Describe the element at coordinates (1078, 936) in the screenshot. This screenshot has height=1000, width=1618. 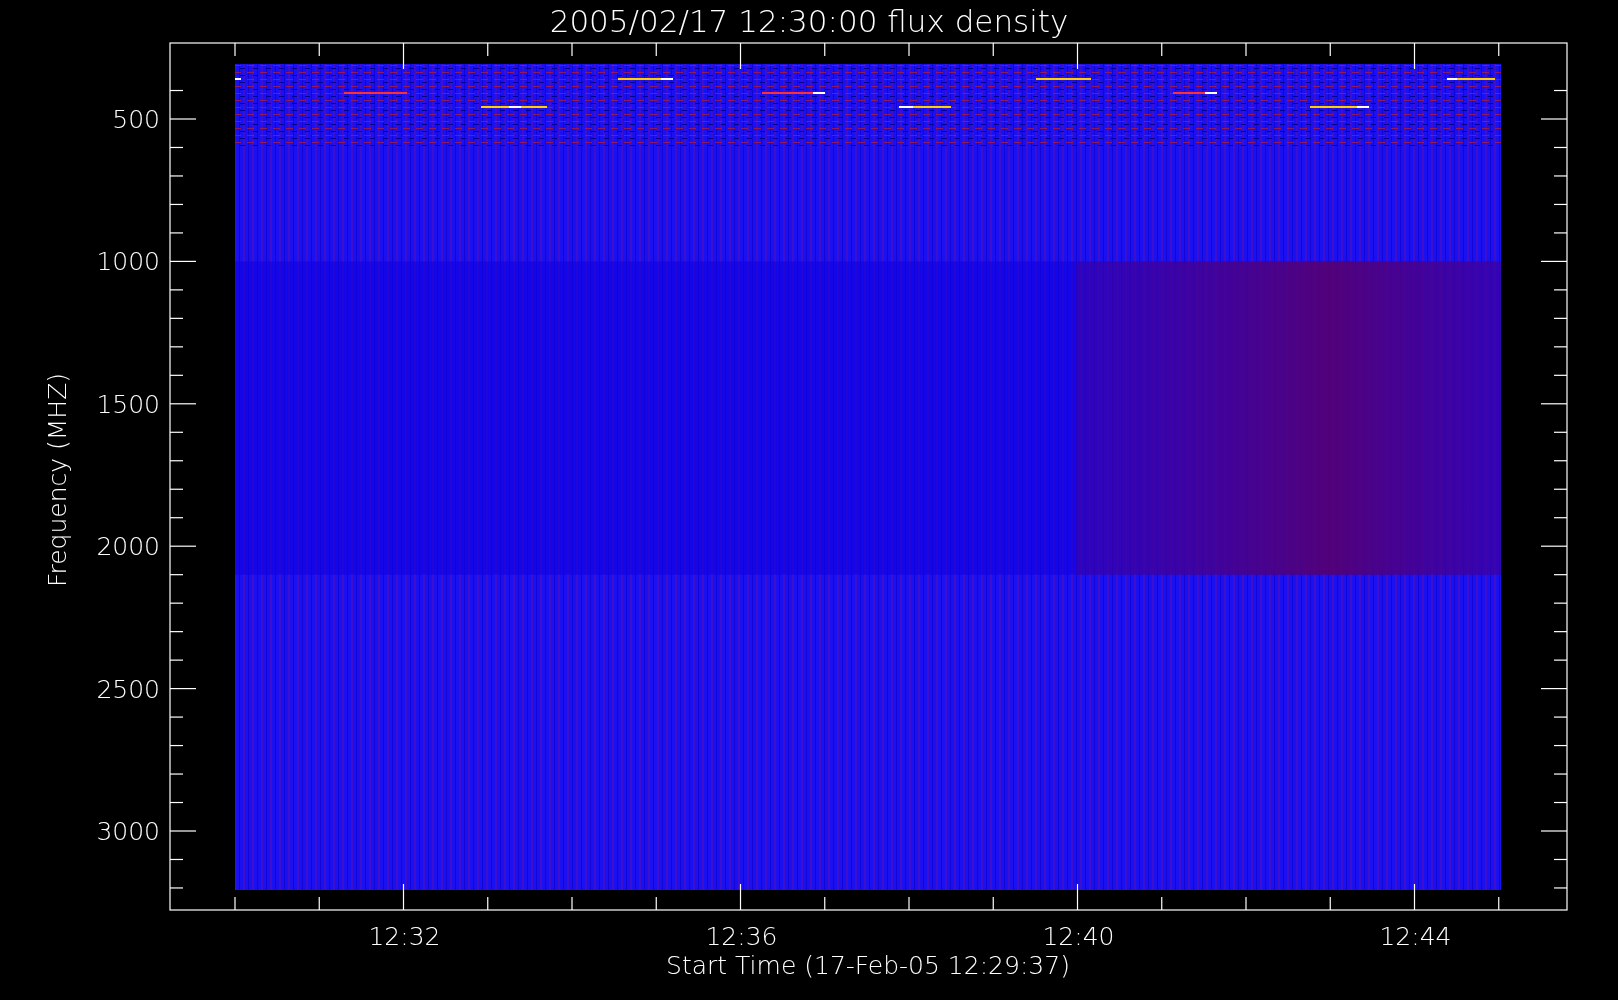
I see `x-tick-label: 12:40` at that location.